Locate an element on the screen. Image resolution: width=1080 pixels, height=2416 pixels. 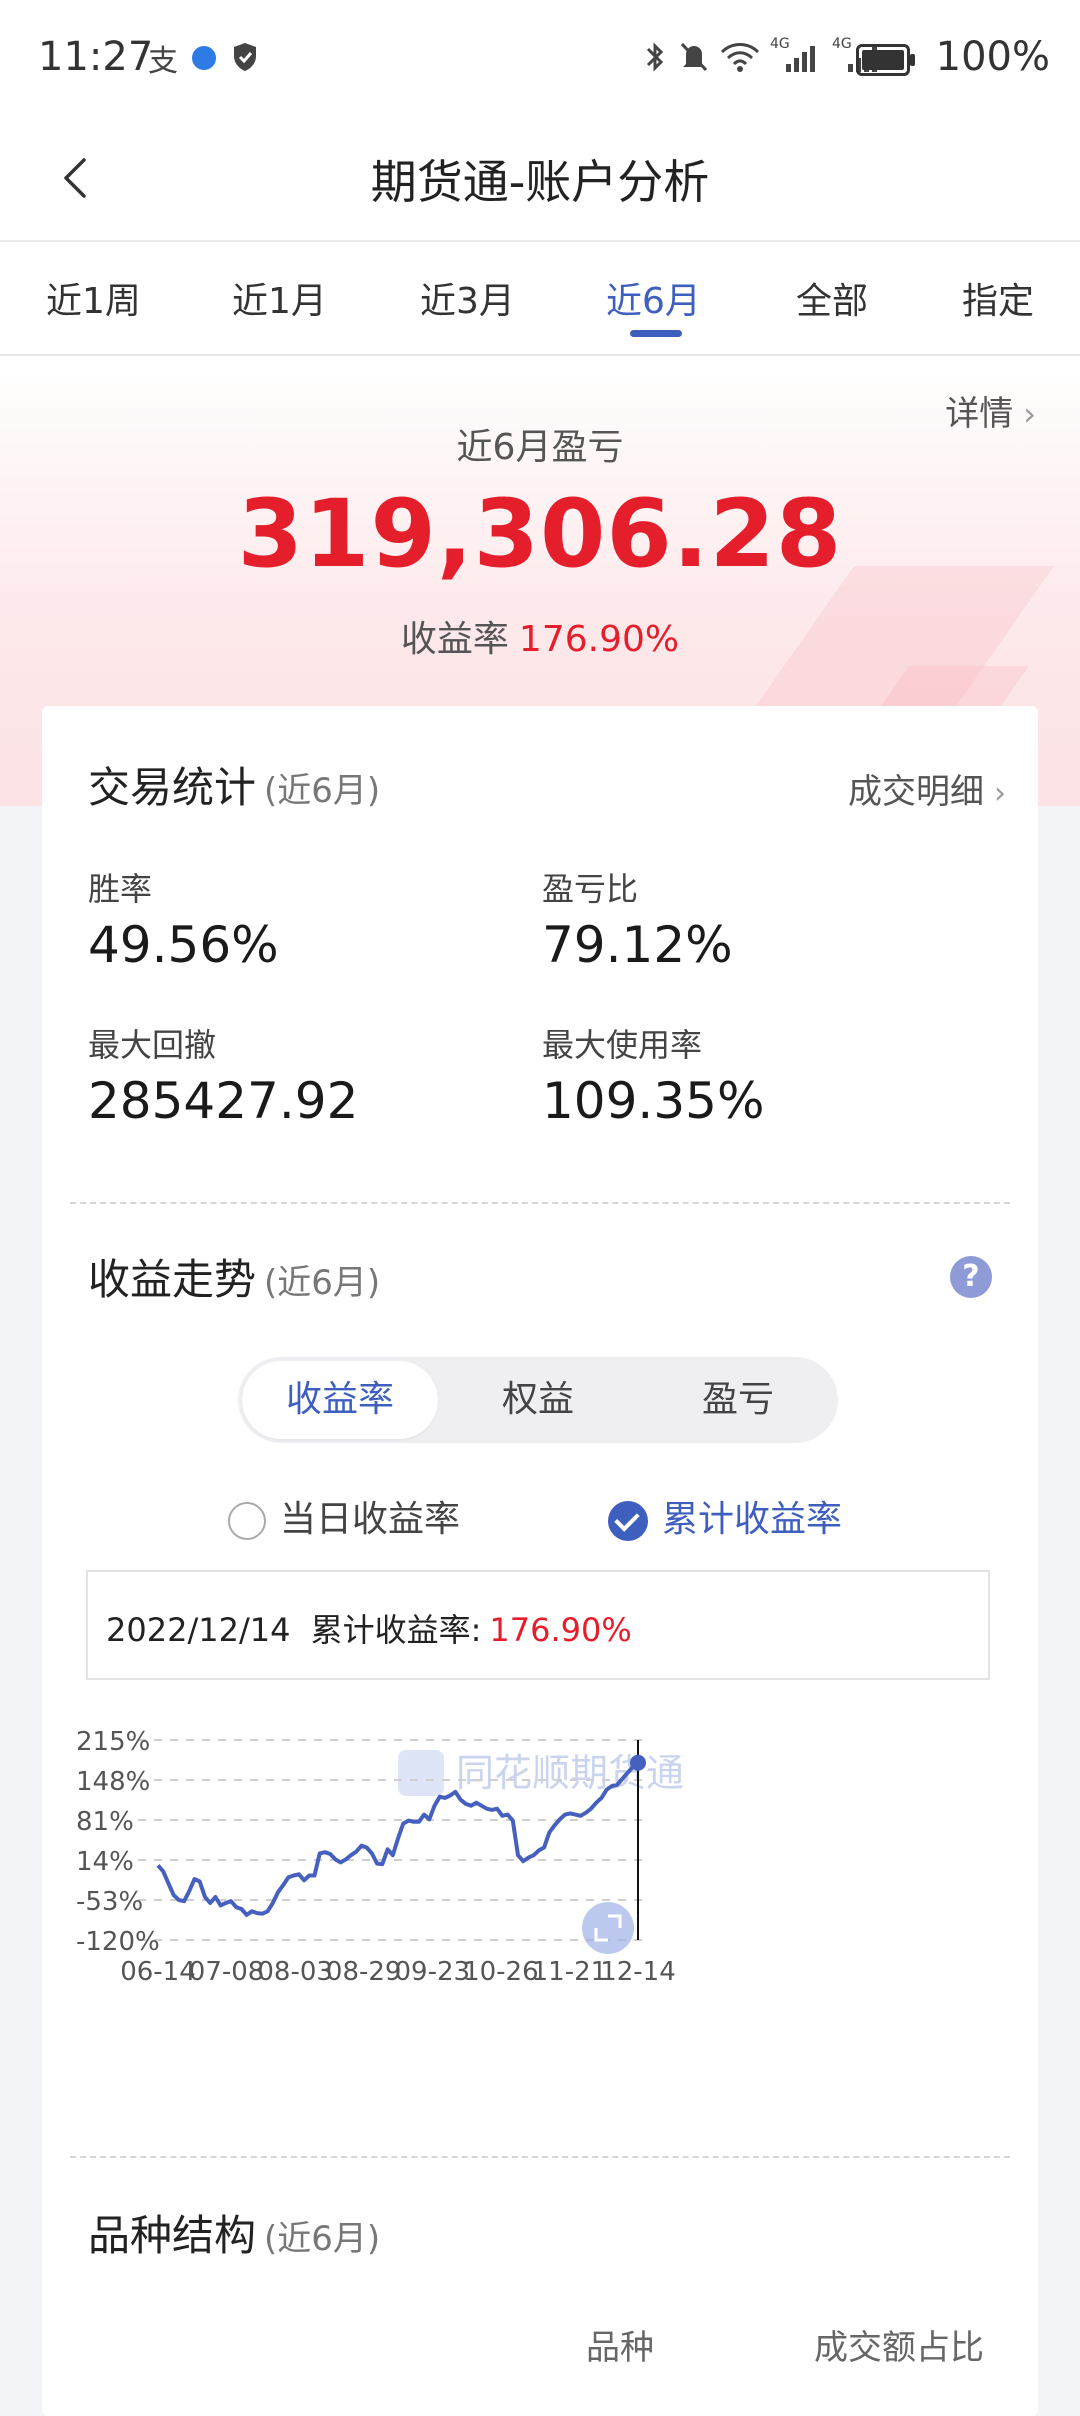
y-tick-label: 14% is located at coordinates (105, 1862).